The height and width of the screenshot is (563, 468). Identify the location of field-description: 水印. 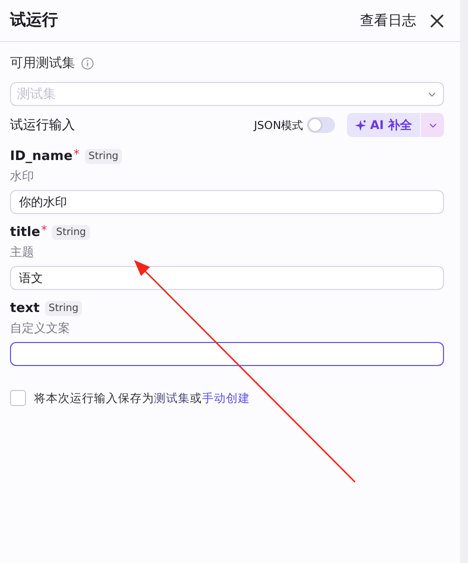
(22, 176).